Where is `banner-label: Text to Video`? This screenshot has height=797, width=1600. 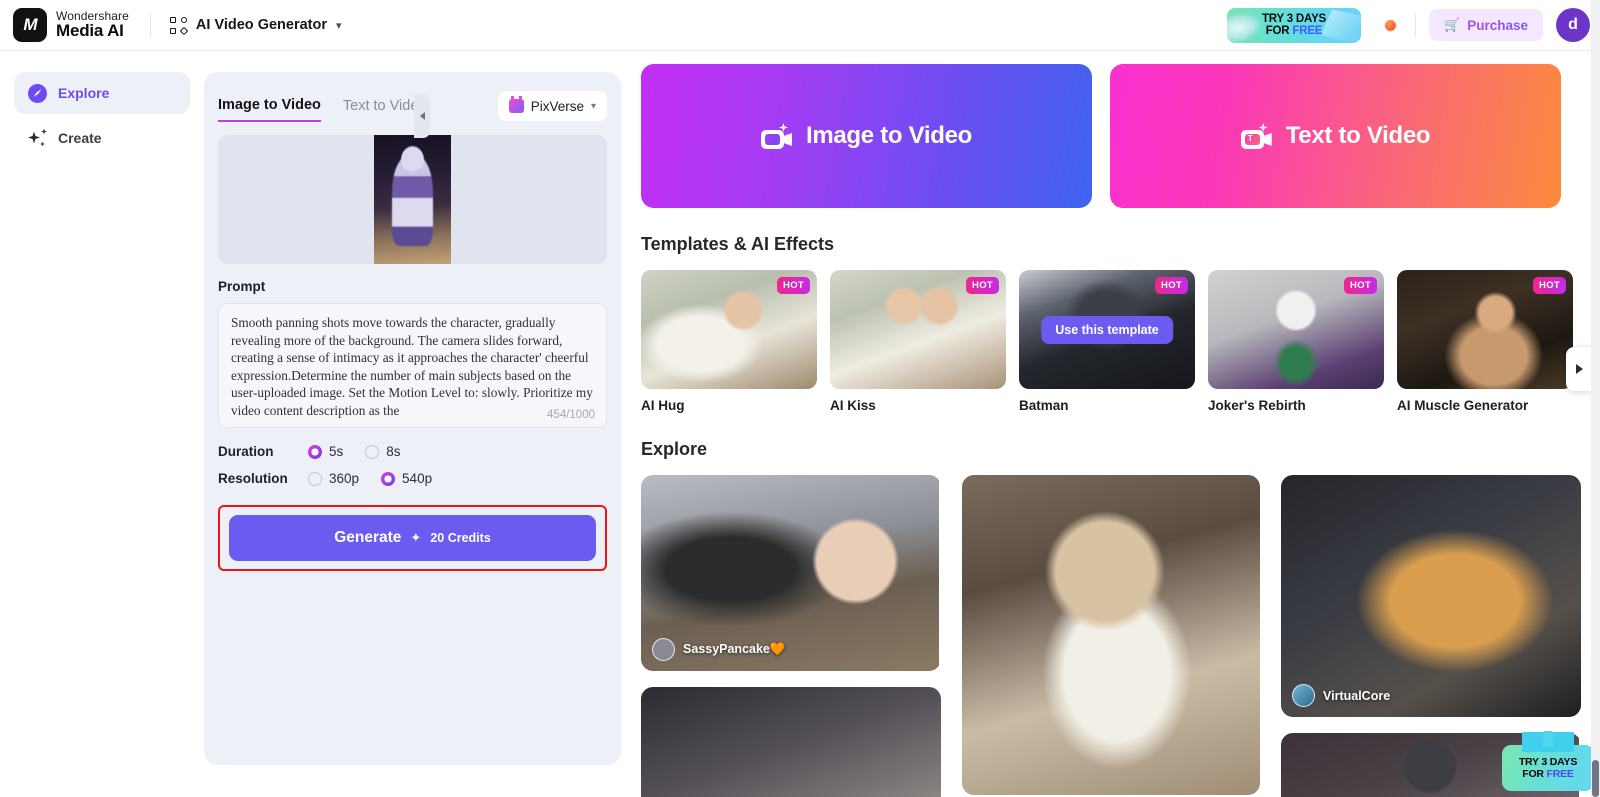
banner-label: Text to Video is located at coordinates (1358, 135).